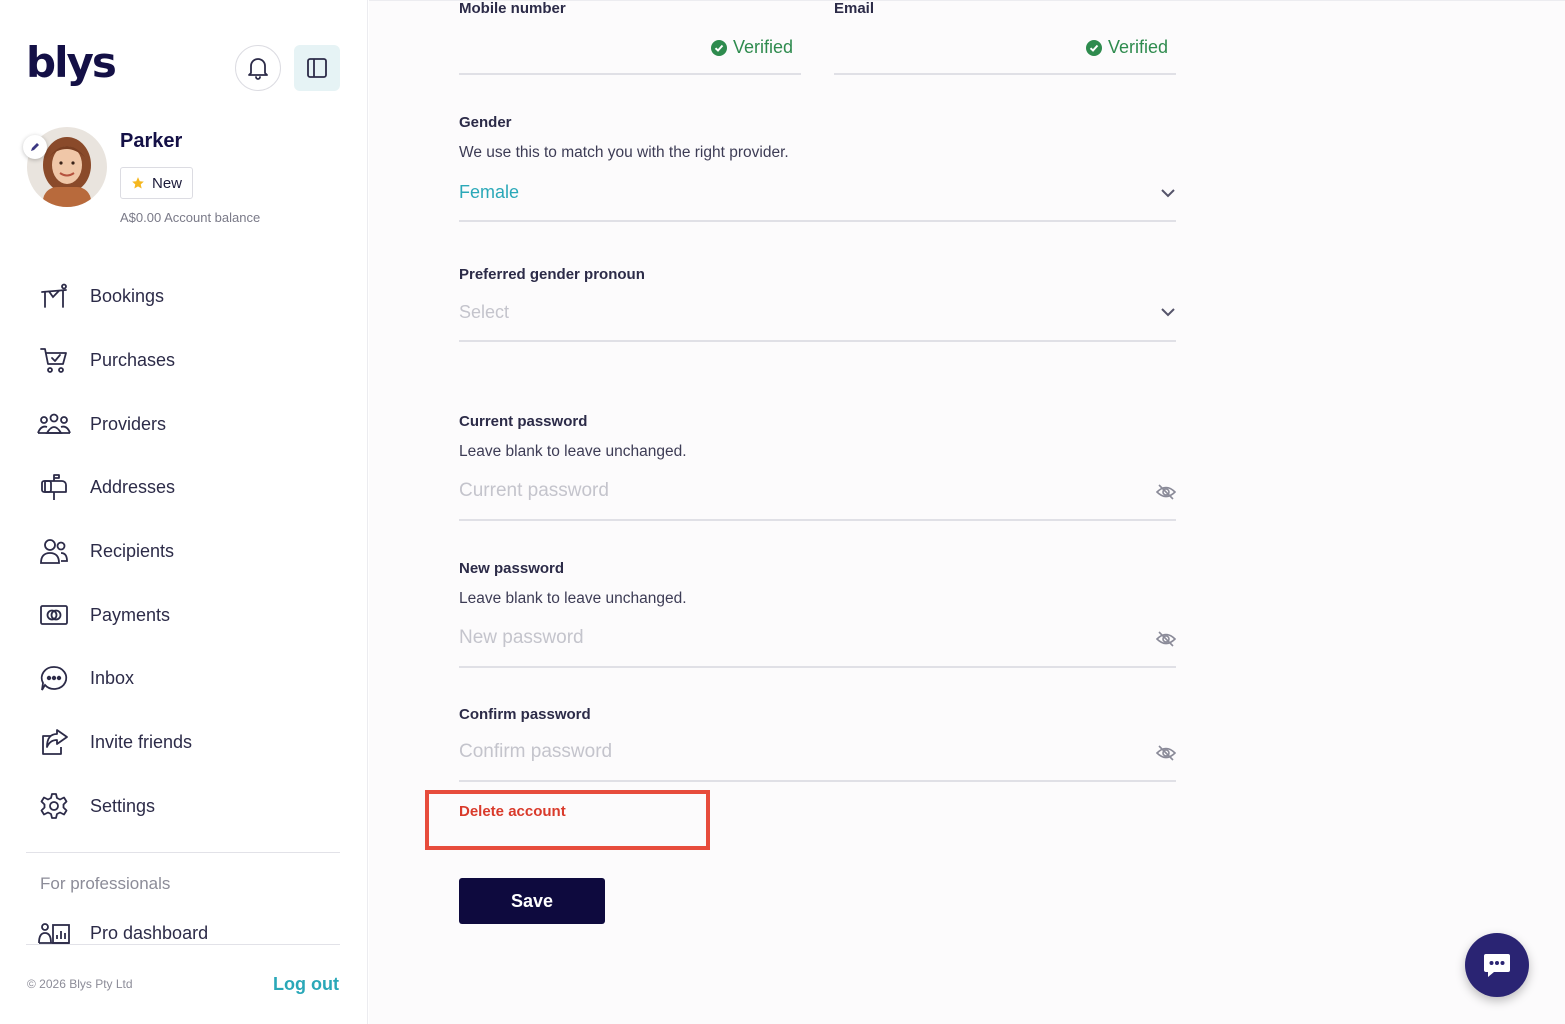  Describe the element at coordinates (186, 296) in the screenshot. I see `sidebar-item-bookings: Bookings` at that location.